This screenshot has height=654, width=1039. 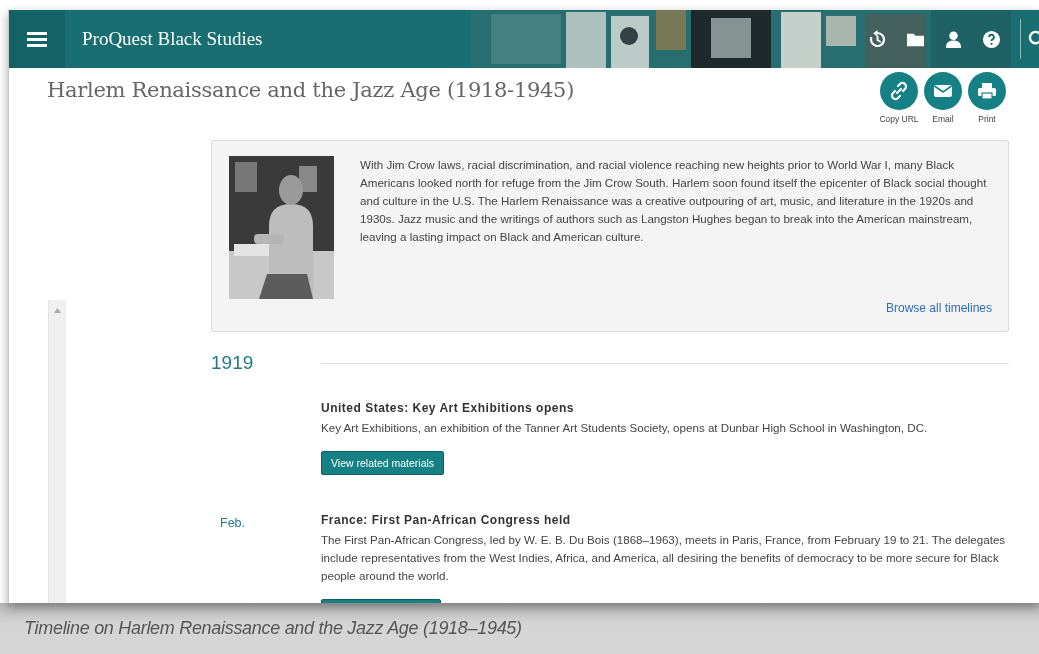 I want to click on menu-icon, so click(x=37, y=39).